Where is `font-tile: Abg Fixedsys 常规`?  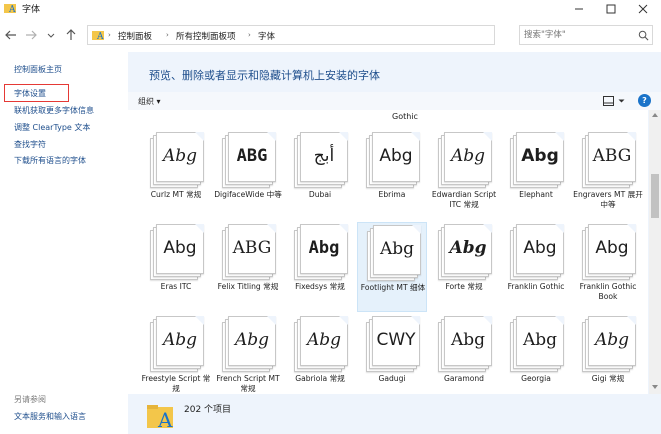 font-tile: Abg Fixedsys 常规 is located at coordinates (320, 267).